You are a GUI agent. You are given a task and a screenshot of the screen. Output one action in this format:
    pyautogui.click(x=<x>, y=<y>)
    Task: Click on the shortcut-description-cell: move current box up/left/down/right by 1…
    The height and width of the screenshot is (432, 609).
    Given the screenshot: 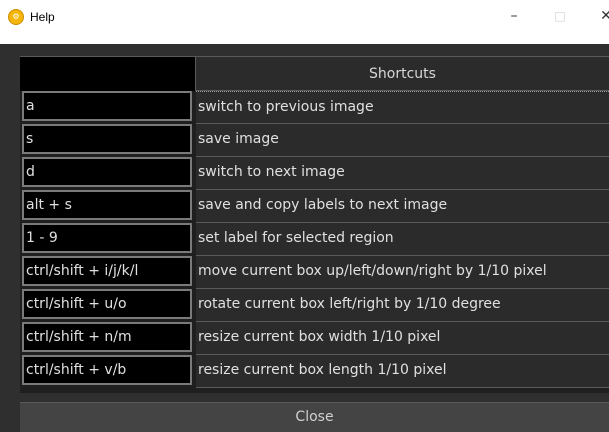 What is the action you would take?
    pyautogui.click(x=402, y=272)
    